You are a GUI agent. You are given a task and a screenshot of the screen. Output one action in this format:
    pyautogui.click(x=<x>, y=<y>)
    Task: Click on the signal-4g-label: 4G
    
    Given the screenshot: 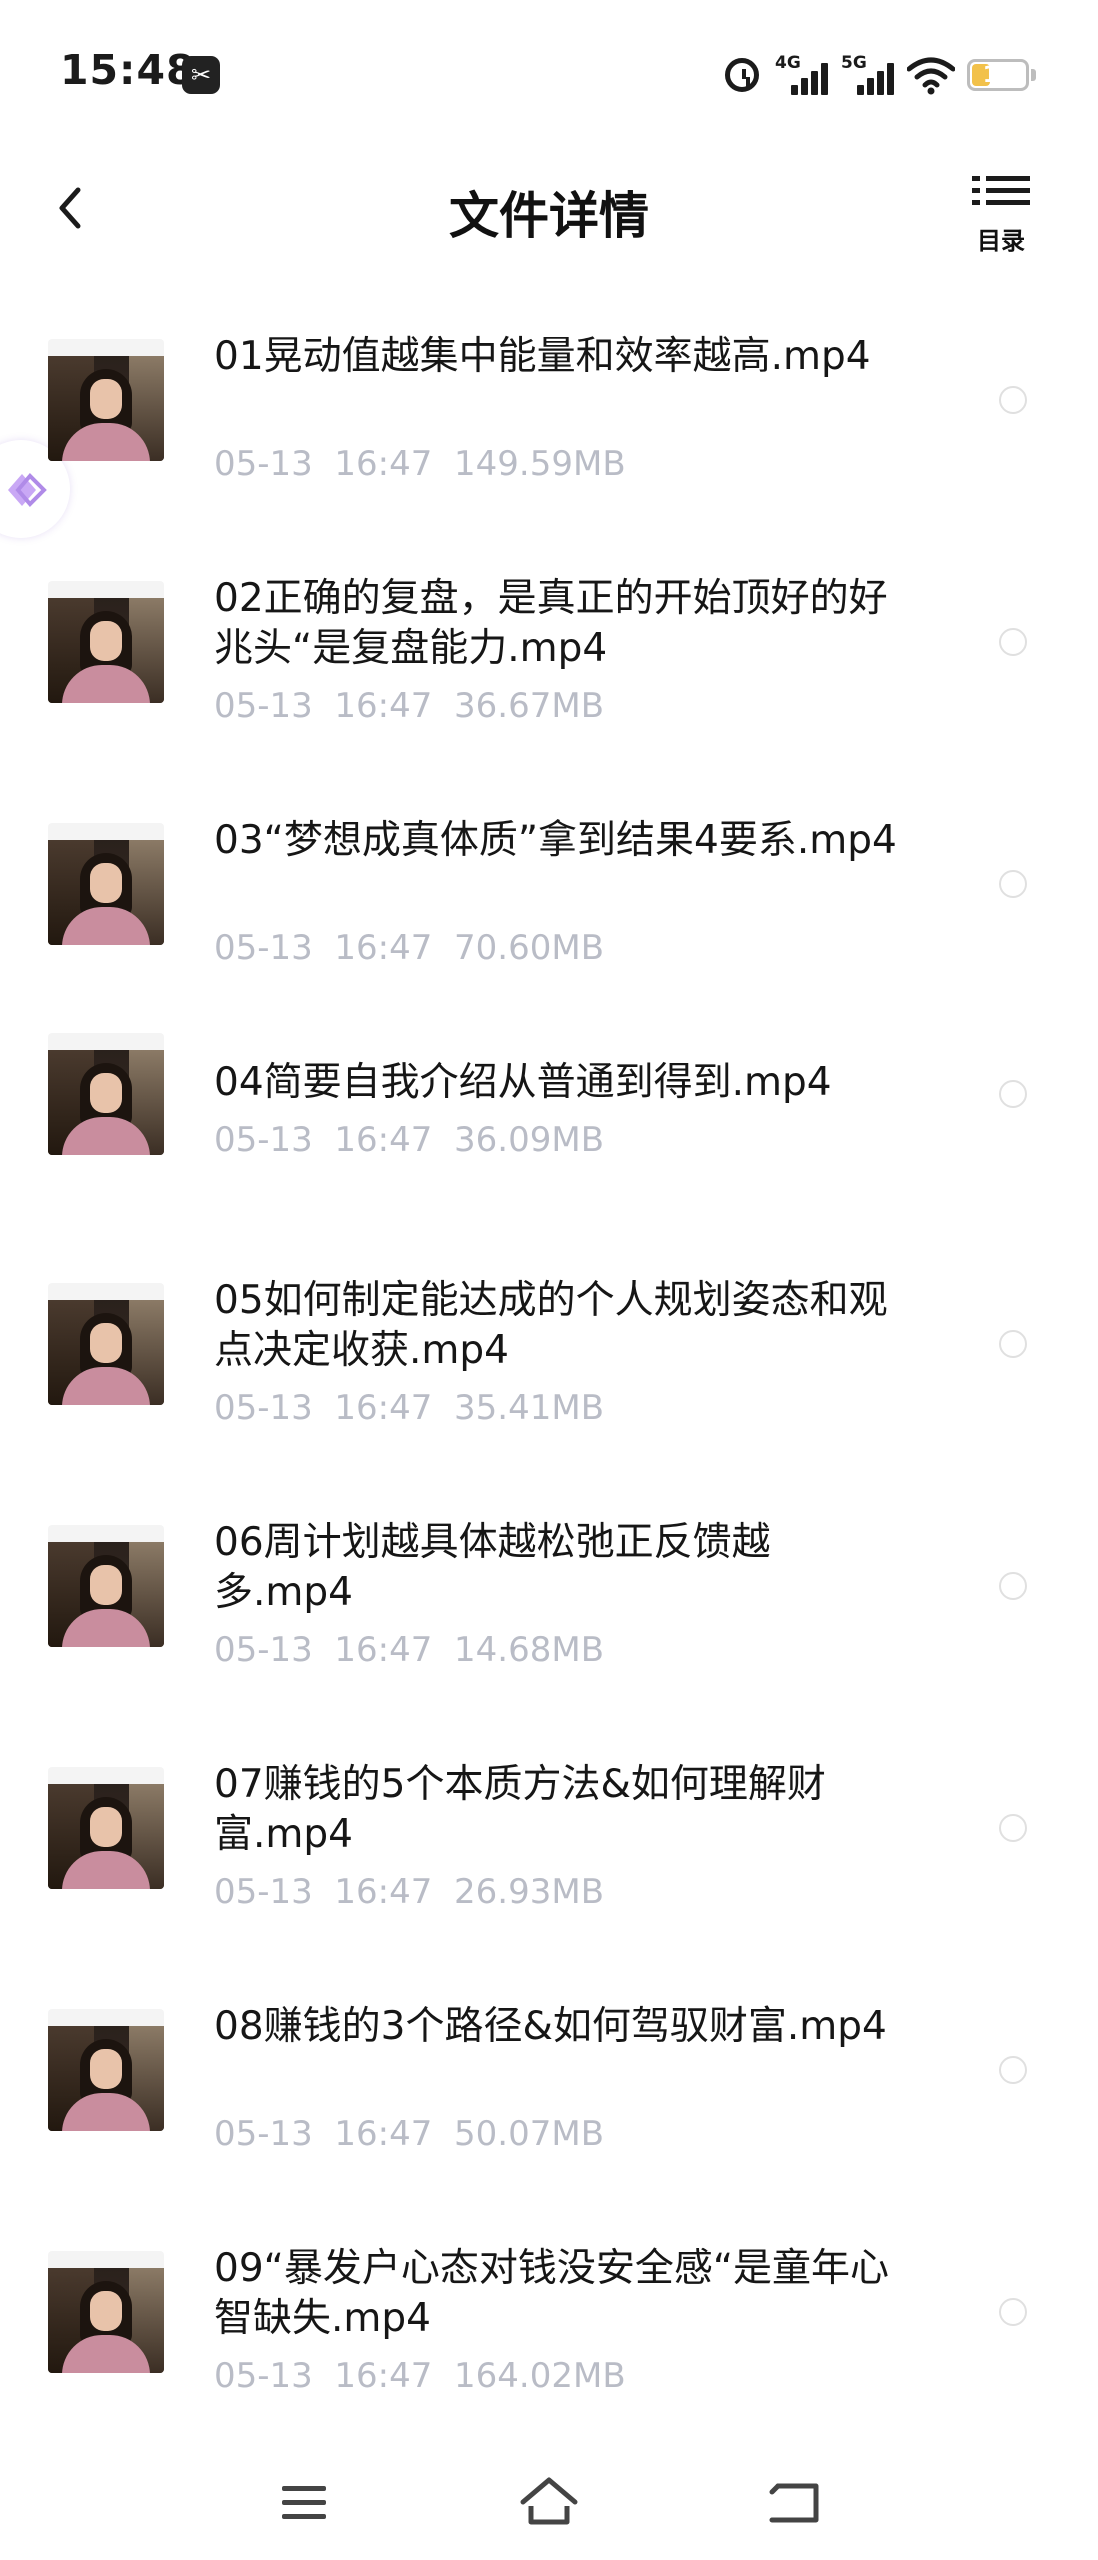 What is the action you would take?
    pyautogui.click(x=788, y=63)
    